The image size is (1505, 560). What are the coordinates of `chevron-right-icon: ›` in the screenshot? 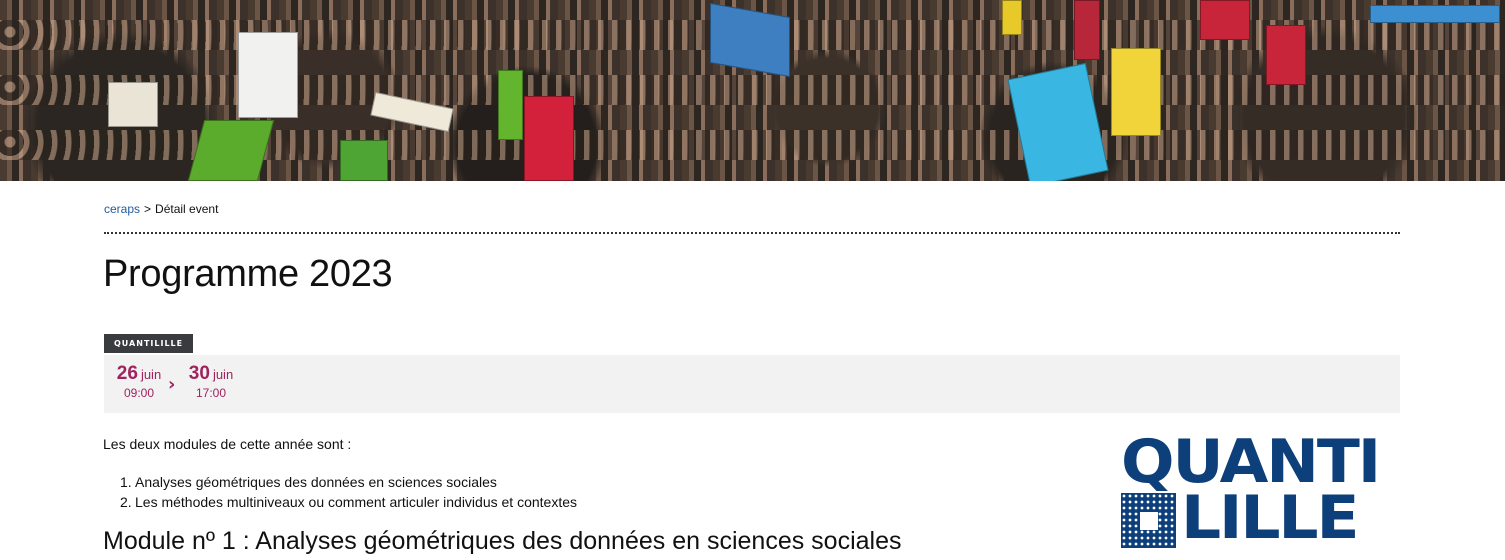 It's located at (172, 384).